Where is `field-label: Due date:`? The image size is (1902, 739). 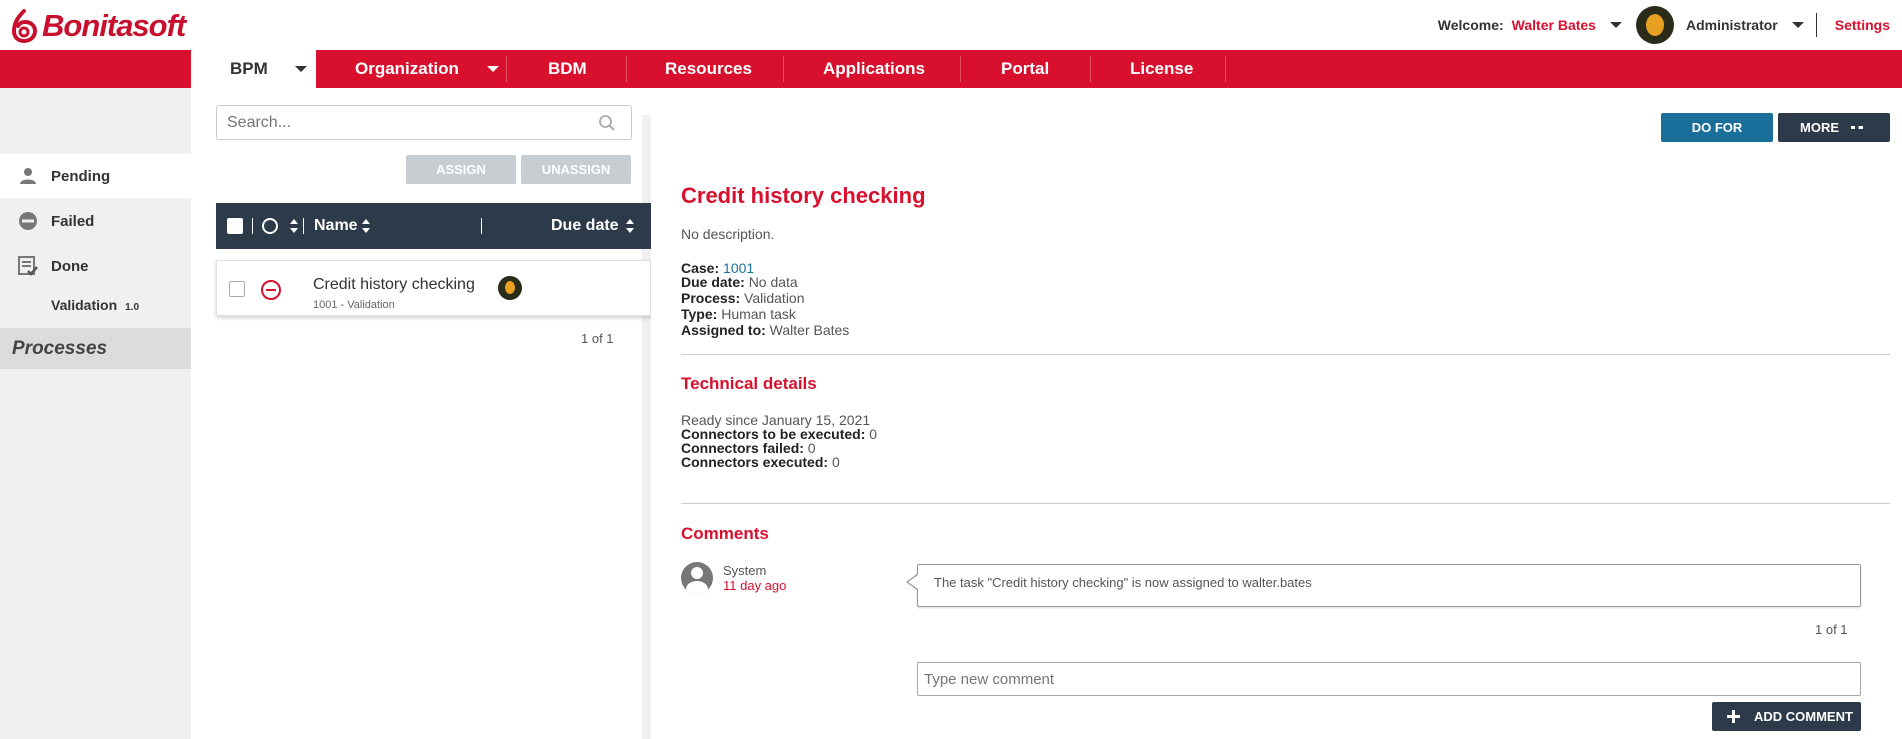
field-label: Due date: is located at coordinates (713, 282).